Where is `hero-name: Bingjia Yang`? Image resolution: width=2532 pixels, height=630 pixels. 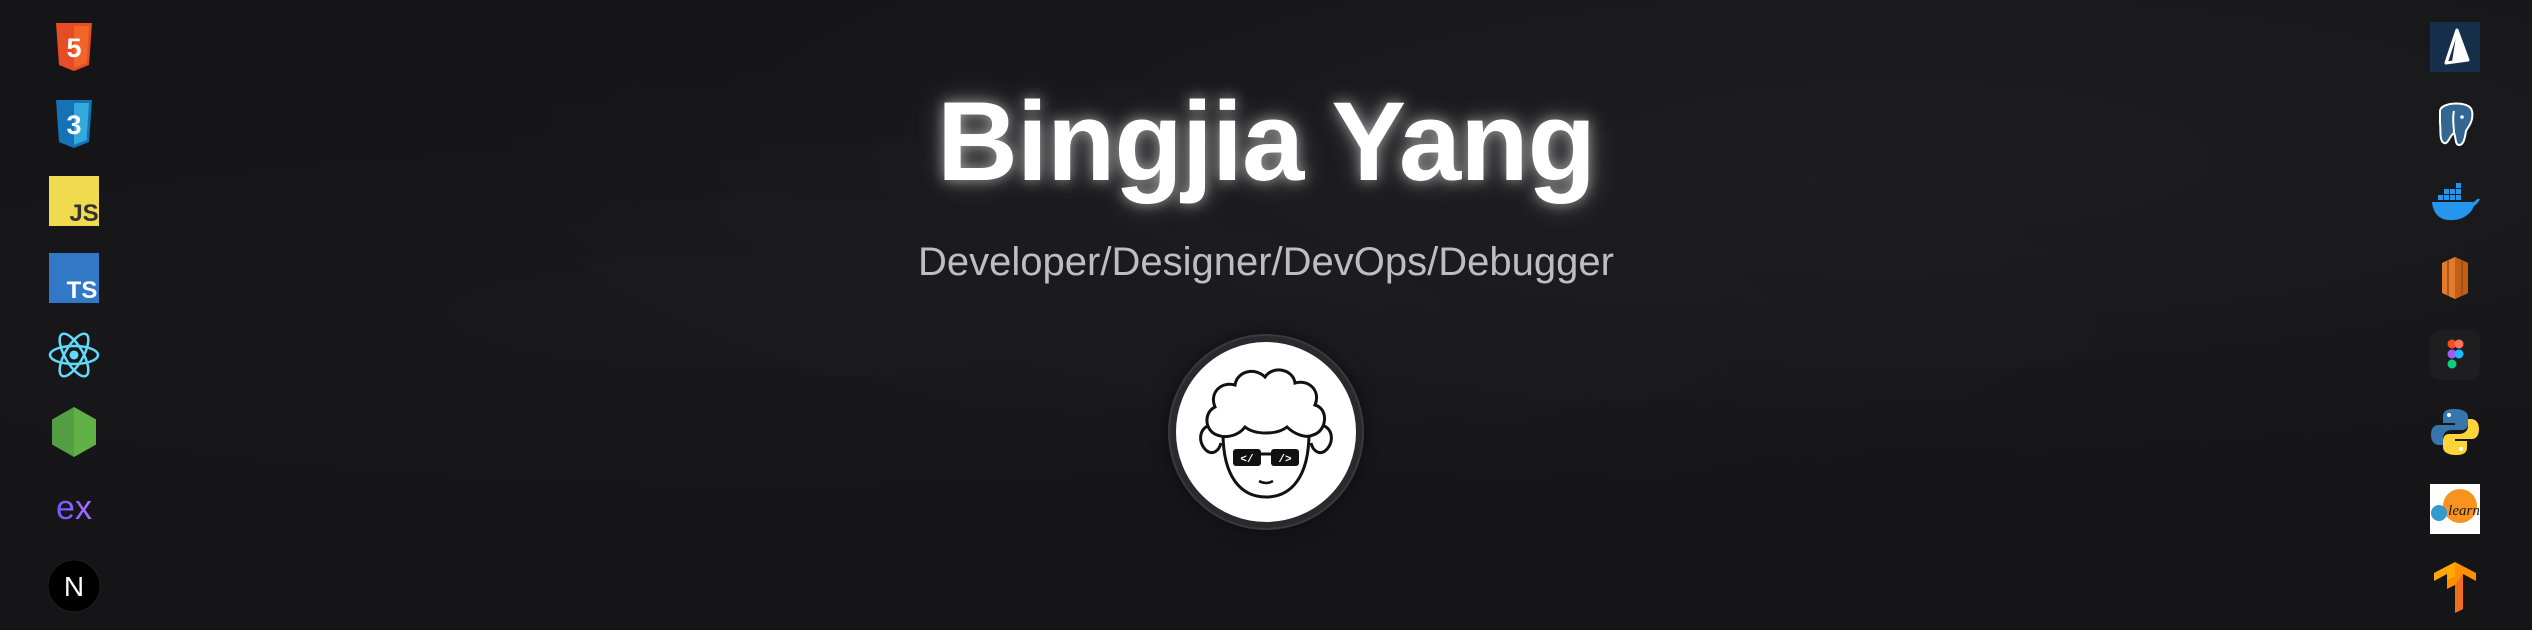
hero-name: Bingjia Yang is located at coordinates (1266, 141).